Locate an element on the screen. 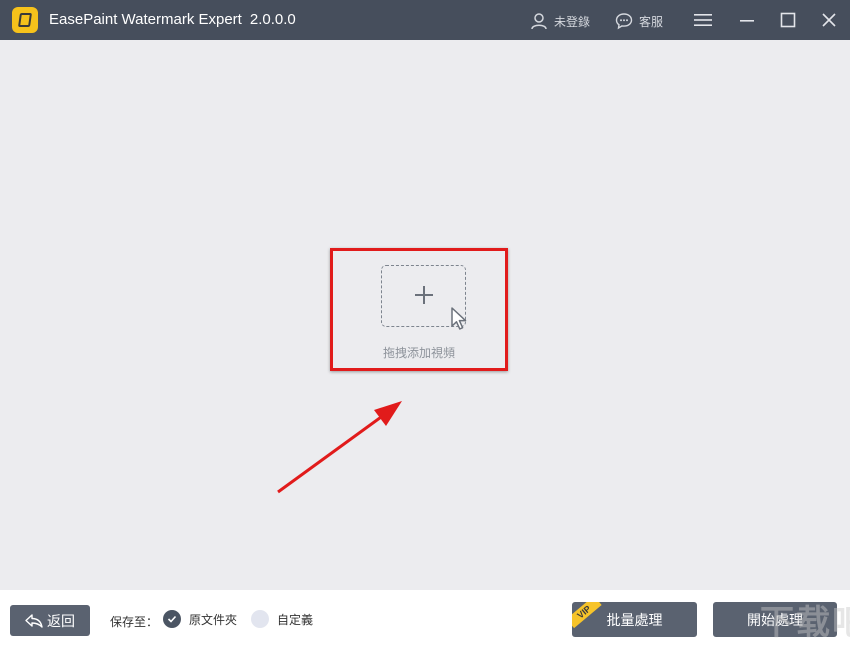  start-process-label: 開始處理 is located at coordinates (775, 619).